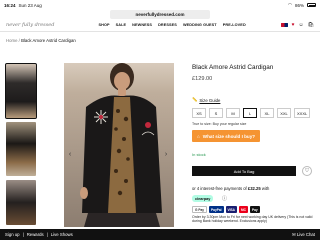 Image resolution: width=320 pixels, height=240 pixels. Describe the element at coordinates (302, 113) in the screenshot. I see `size-option-xxxl: XXXL` at that location.